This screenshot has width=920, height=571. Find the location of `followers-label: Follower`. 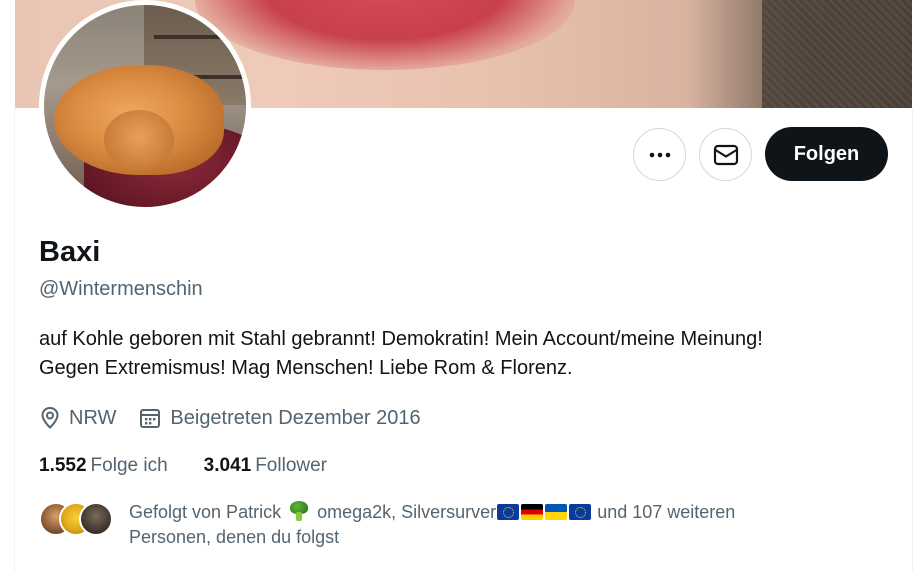

followers-label: Follower is located at coordinates (291, 465).